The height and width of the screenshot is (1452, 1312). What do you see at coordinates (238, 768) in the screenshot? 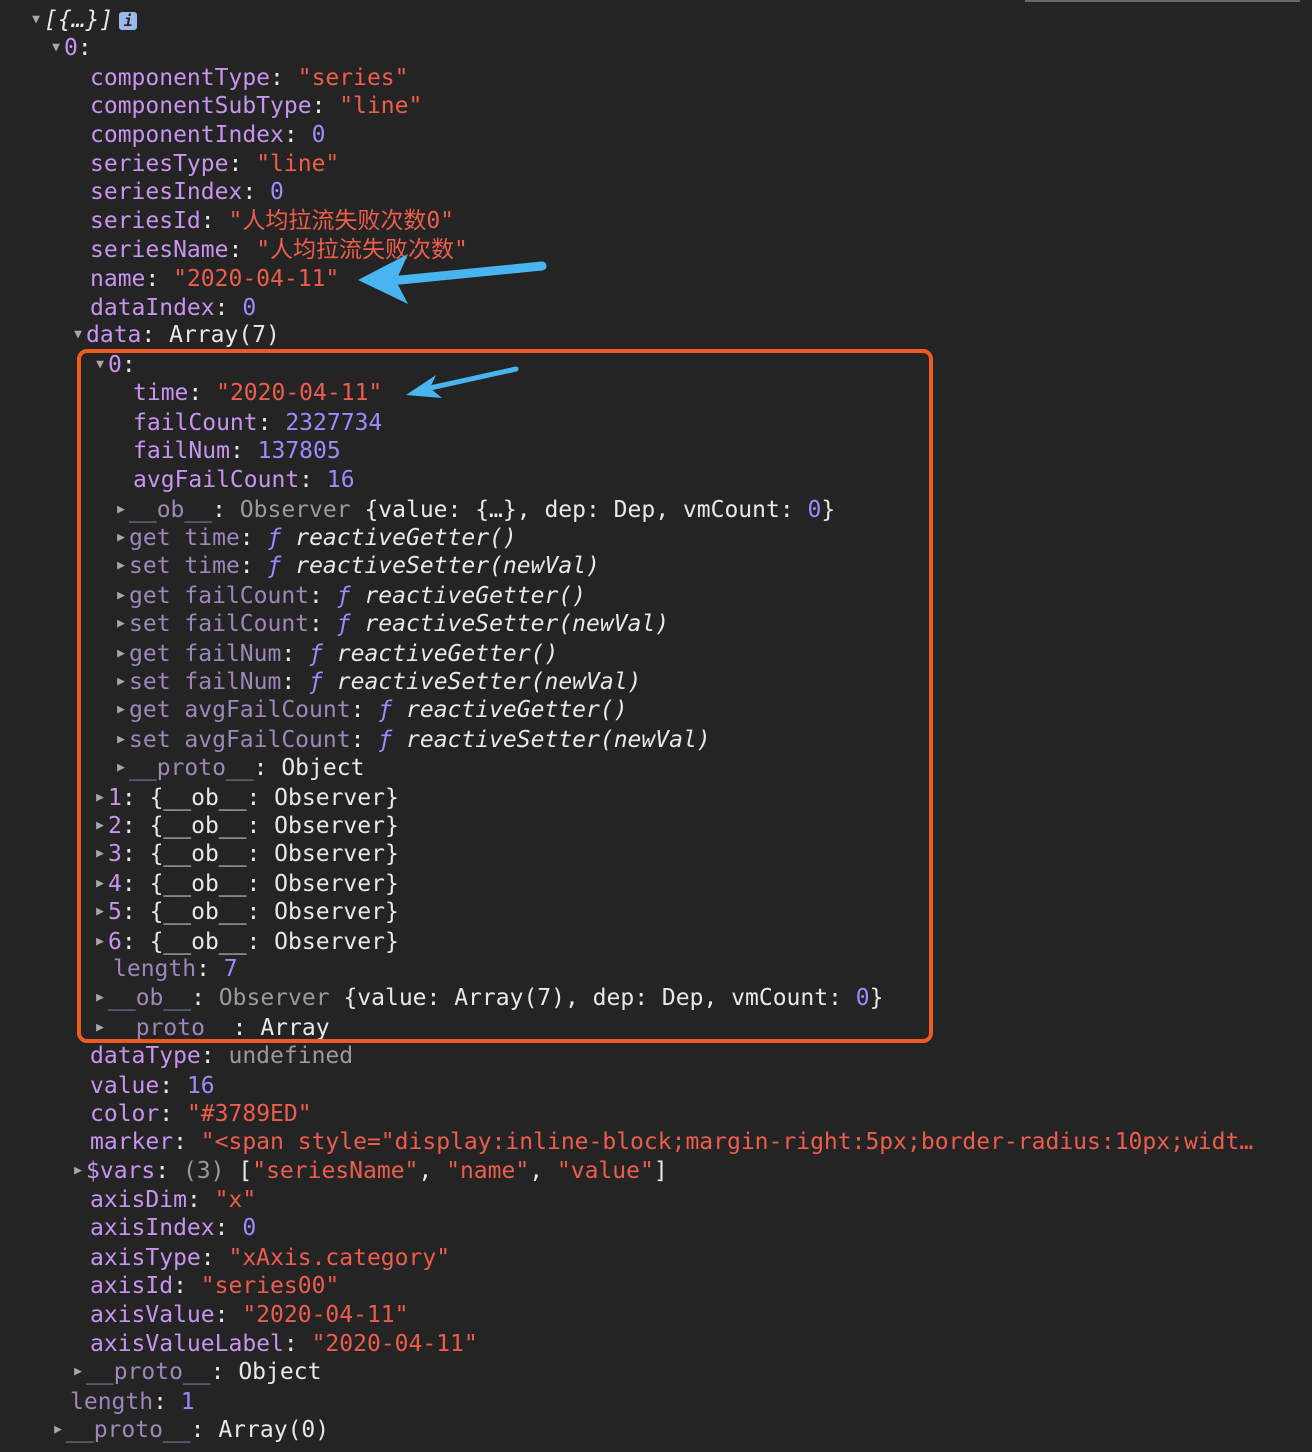
I see `el0-proto: ▶ __proto__: Object` at bounding box center [238, 768].